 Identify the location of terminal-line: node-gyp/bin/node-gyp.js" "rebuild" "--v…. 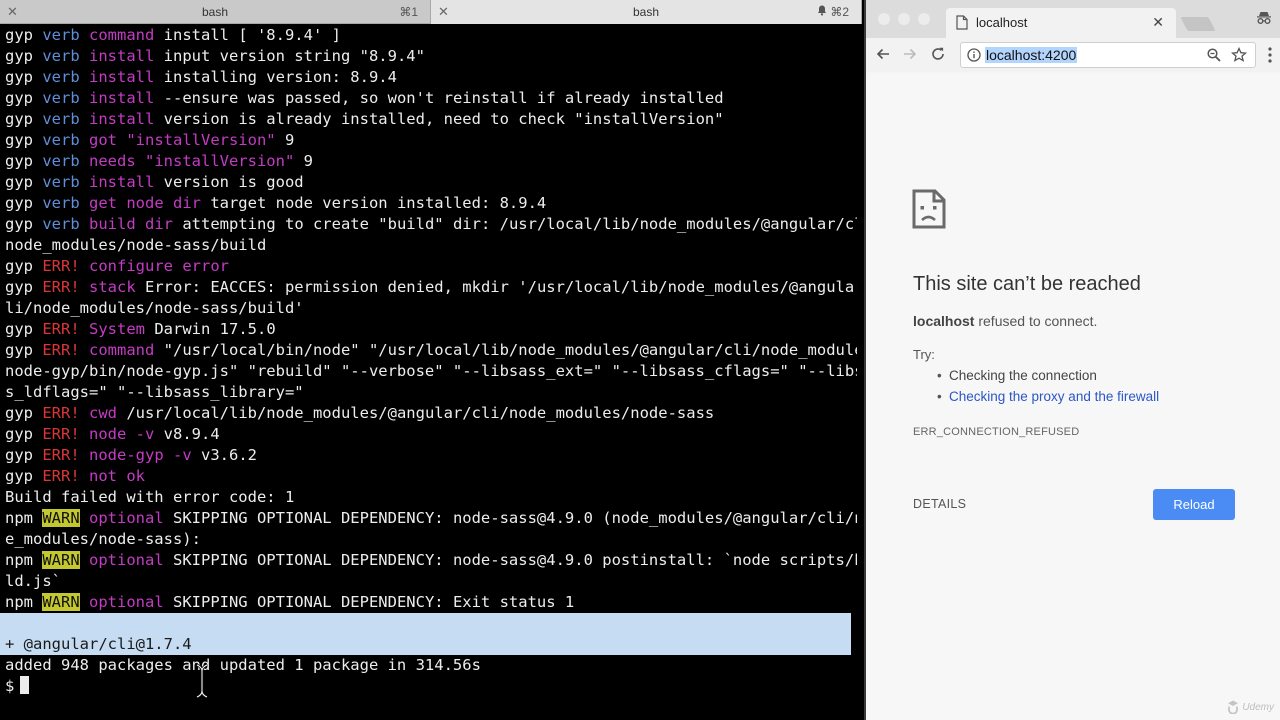
(431, 371).